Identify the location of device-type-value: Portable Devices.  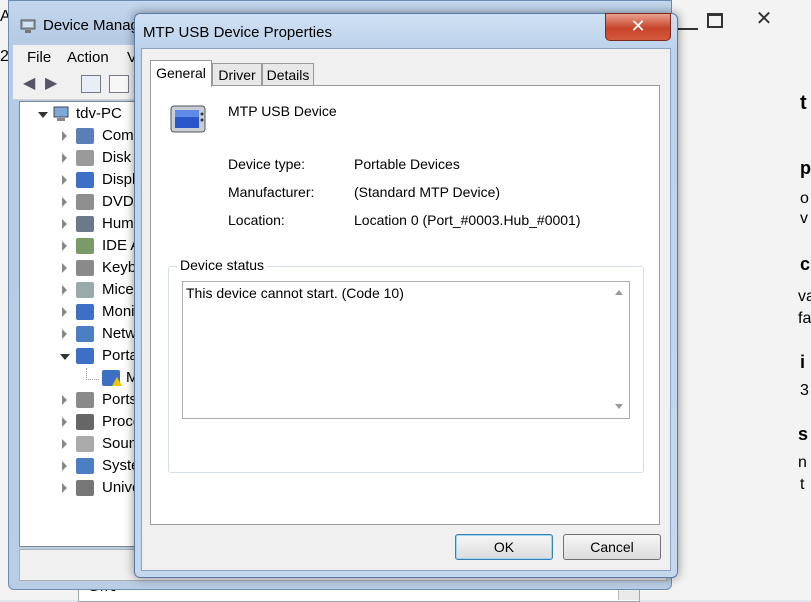
(407, 164).